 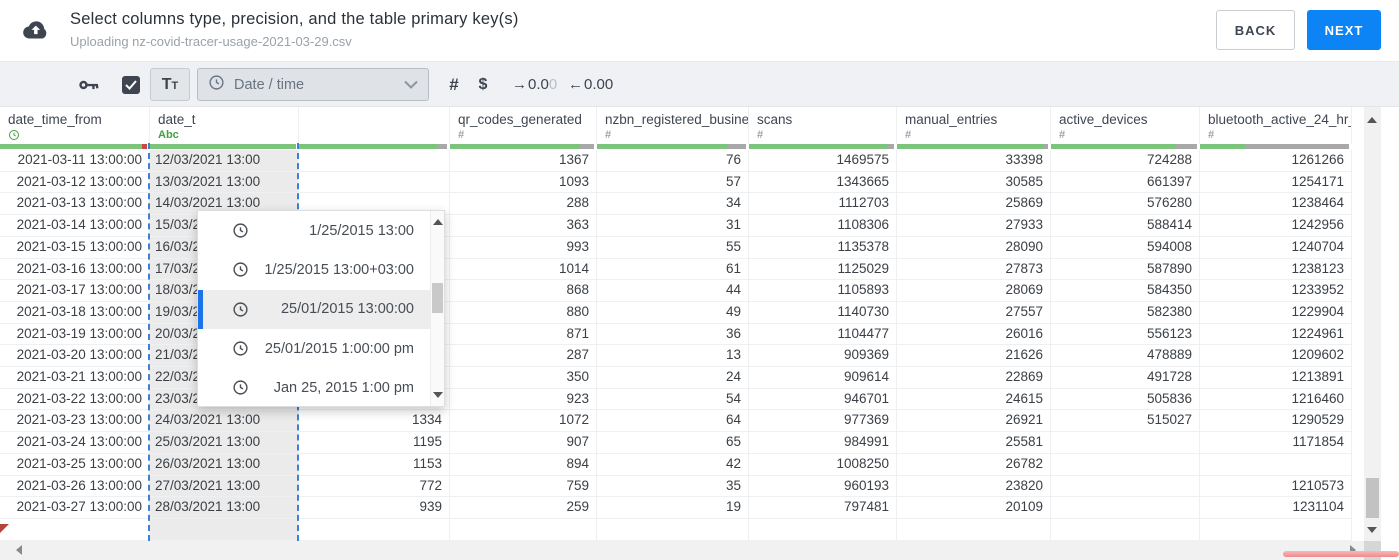 I want to click on table-cell: 1240704, so click(x=1276, y=247).